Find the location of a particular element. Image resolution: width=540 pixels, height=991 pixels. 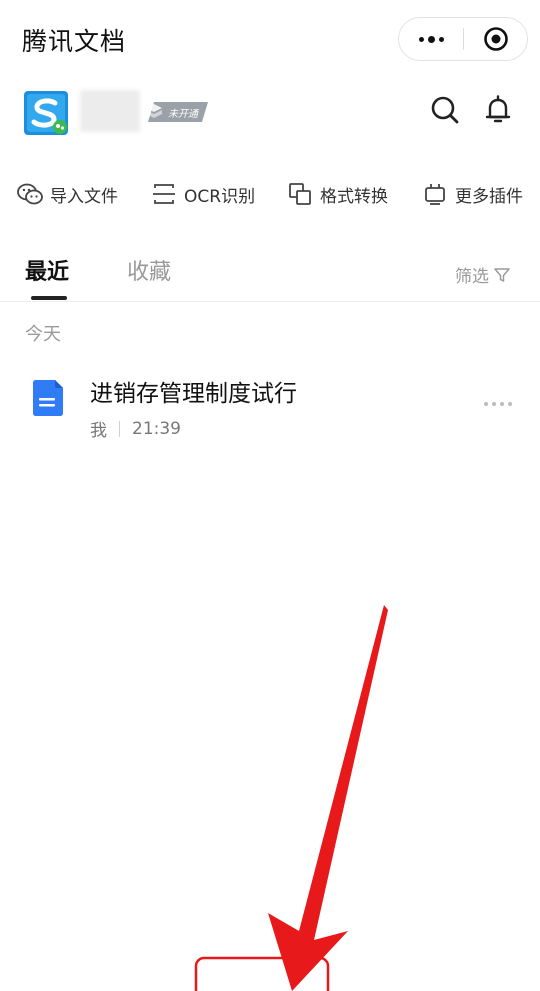

doc-meta: 我 21:39 is located at coordinates (135, 429).